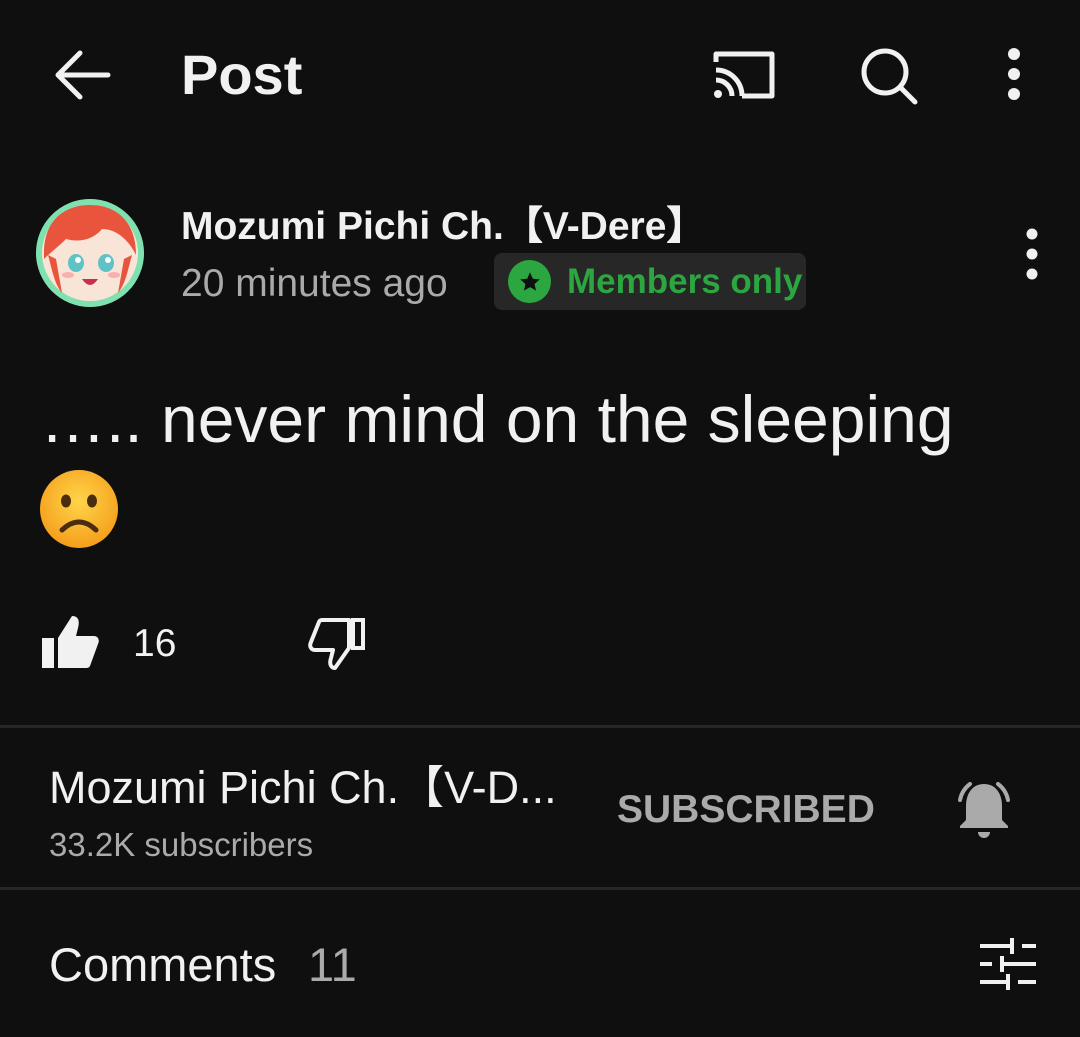  I want to click on post-more-options-button, so click(1032, 255).